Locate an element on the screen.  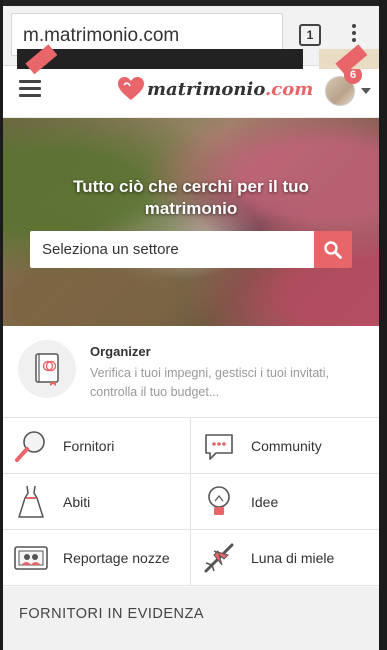
tab-switcher-button: 1 is located at coordinates (310, 35).